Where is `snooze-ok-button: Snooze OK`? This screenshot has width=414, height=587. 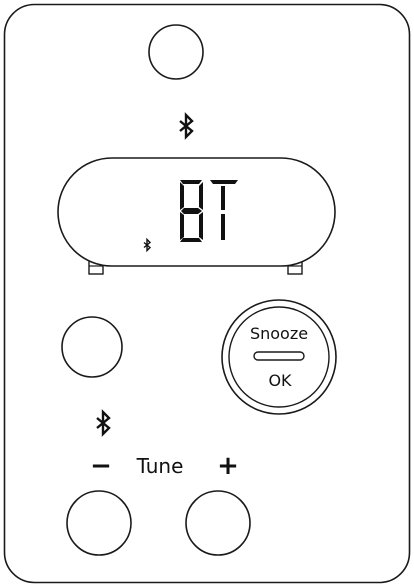 snooze-ok-button: Snooze OK is located at coordinates (279, 357).